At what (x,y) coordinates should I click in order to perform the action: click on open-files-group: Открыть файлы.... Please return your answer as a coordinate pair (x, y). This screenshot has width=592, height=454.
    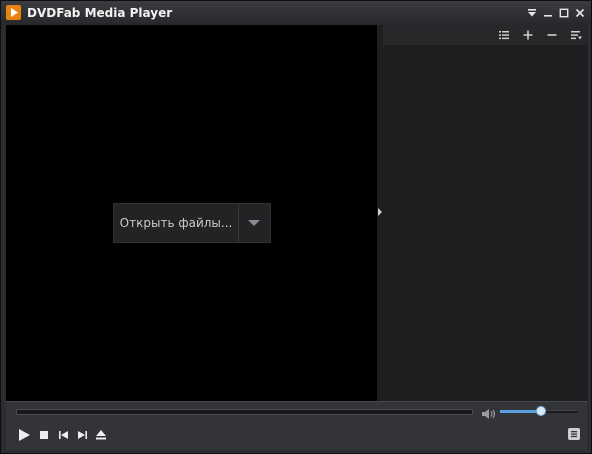
    Looking at the image, I should click on (192, 223).